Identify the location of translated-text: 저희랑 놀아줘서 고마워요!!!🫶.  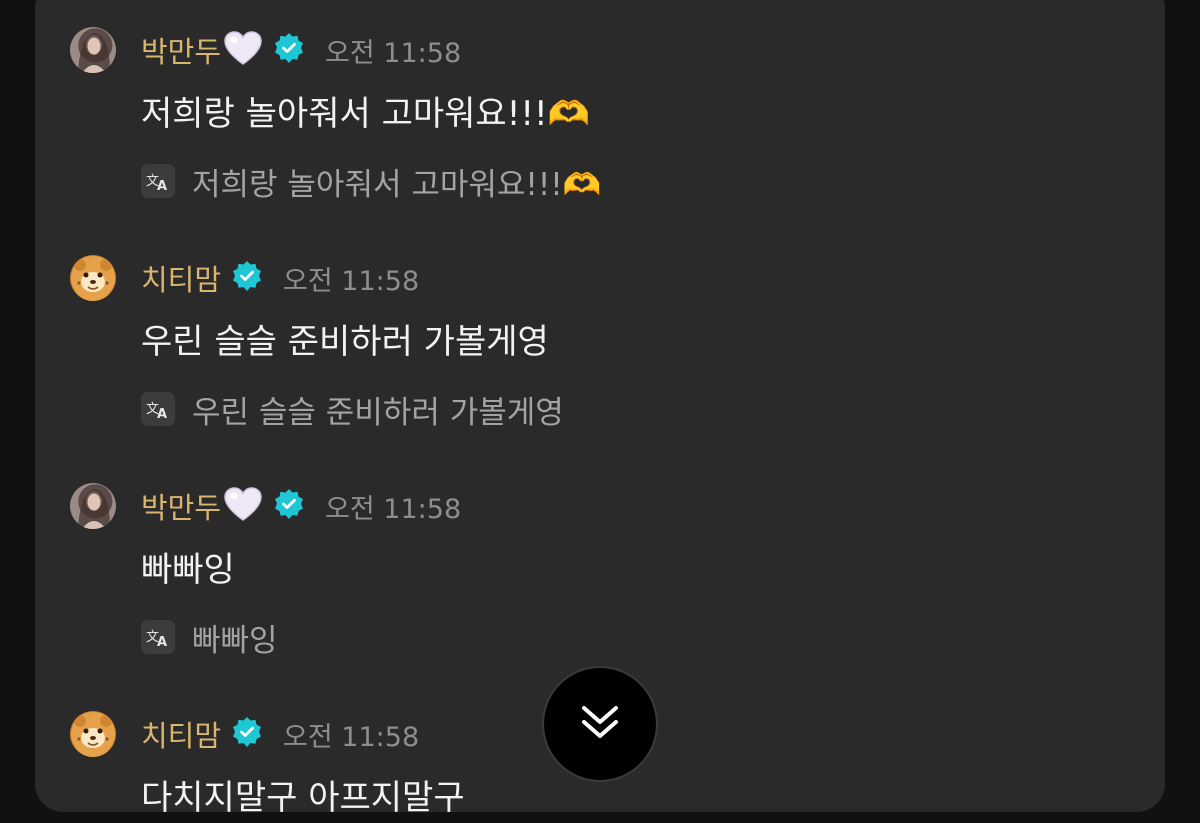
(397, 184).